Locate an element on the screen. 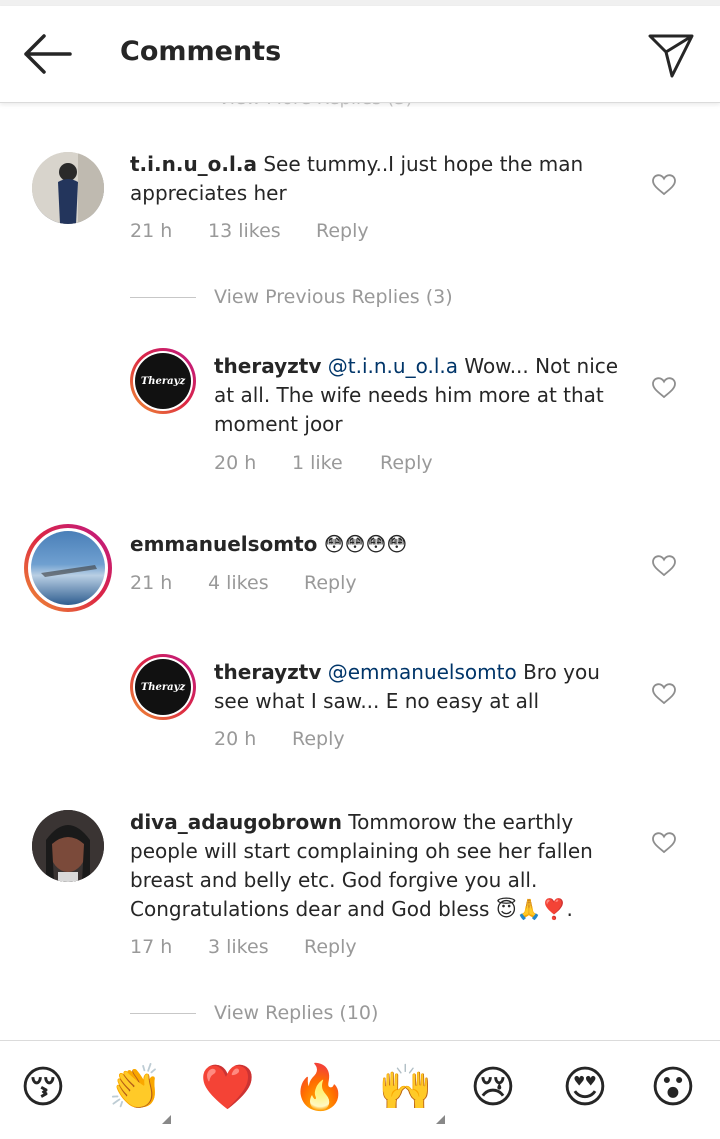 The height and width of the screenshot is (1139, 720). emoji-quick-bar: 😚 👏 ❤️ 🔥 🙌 😢 😍 😮 is located at coordinates (360, 1089).